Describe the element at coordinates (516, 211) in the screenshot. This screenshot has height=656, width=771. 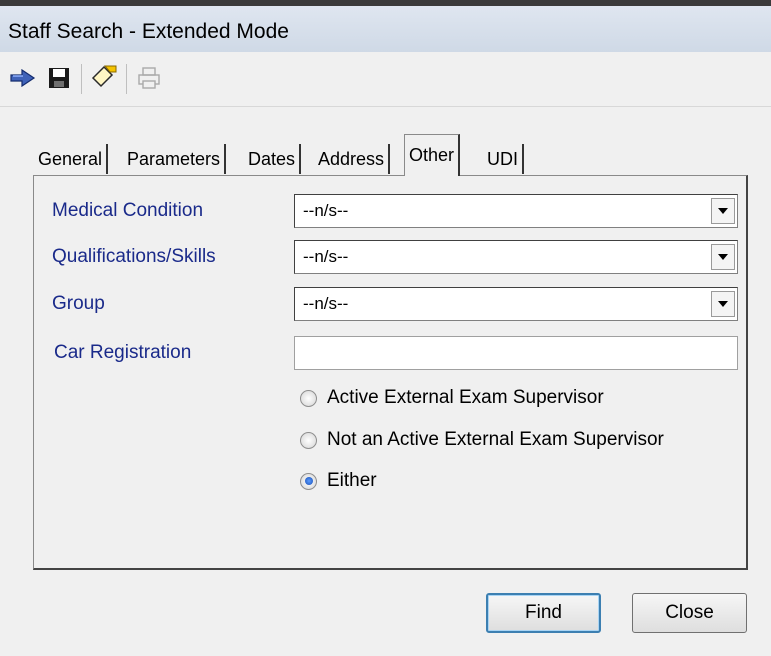
I see `medical-condition-dropdown: --n/s--` at that location.